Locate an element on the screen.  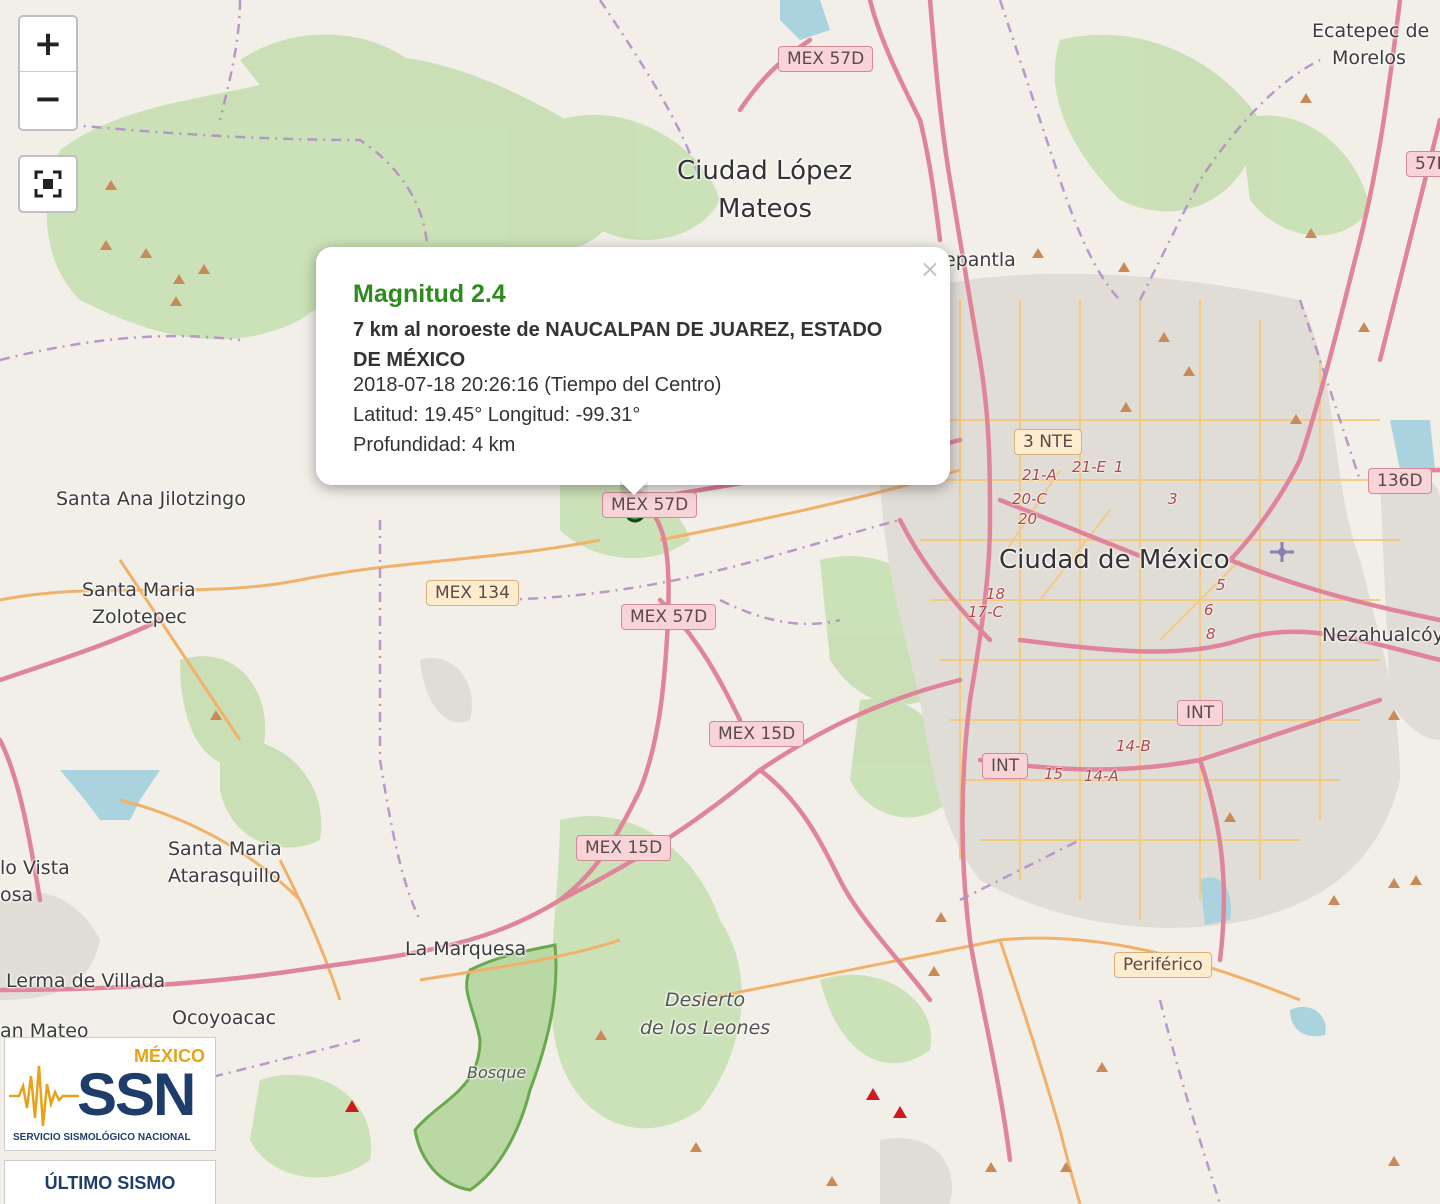
zoom-out-button: − is located at coordinates (48, 99).